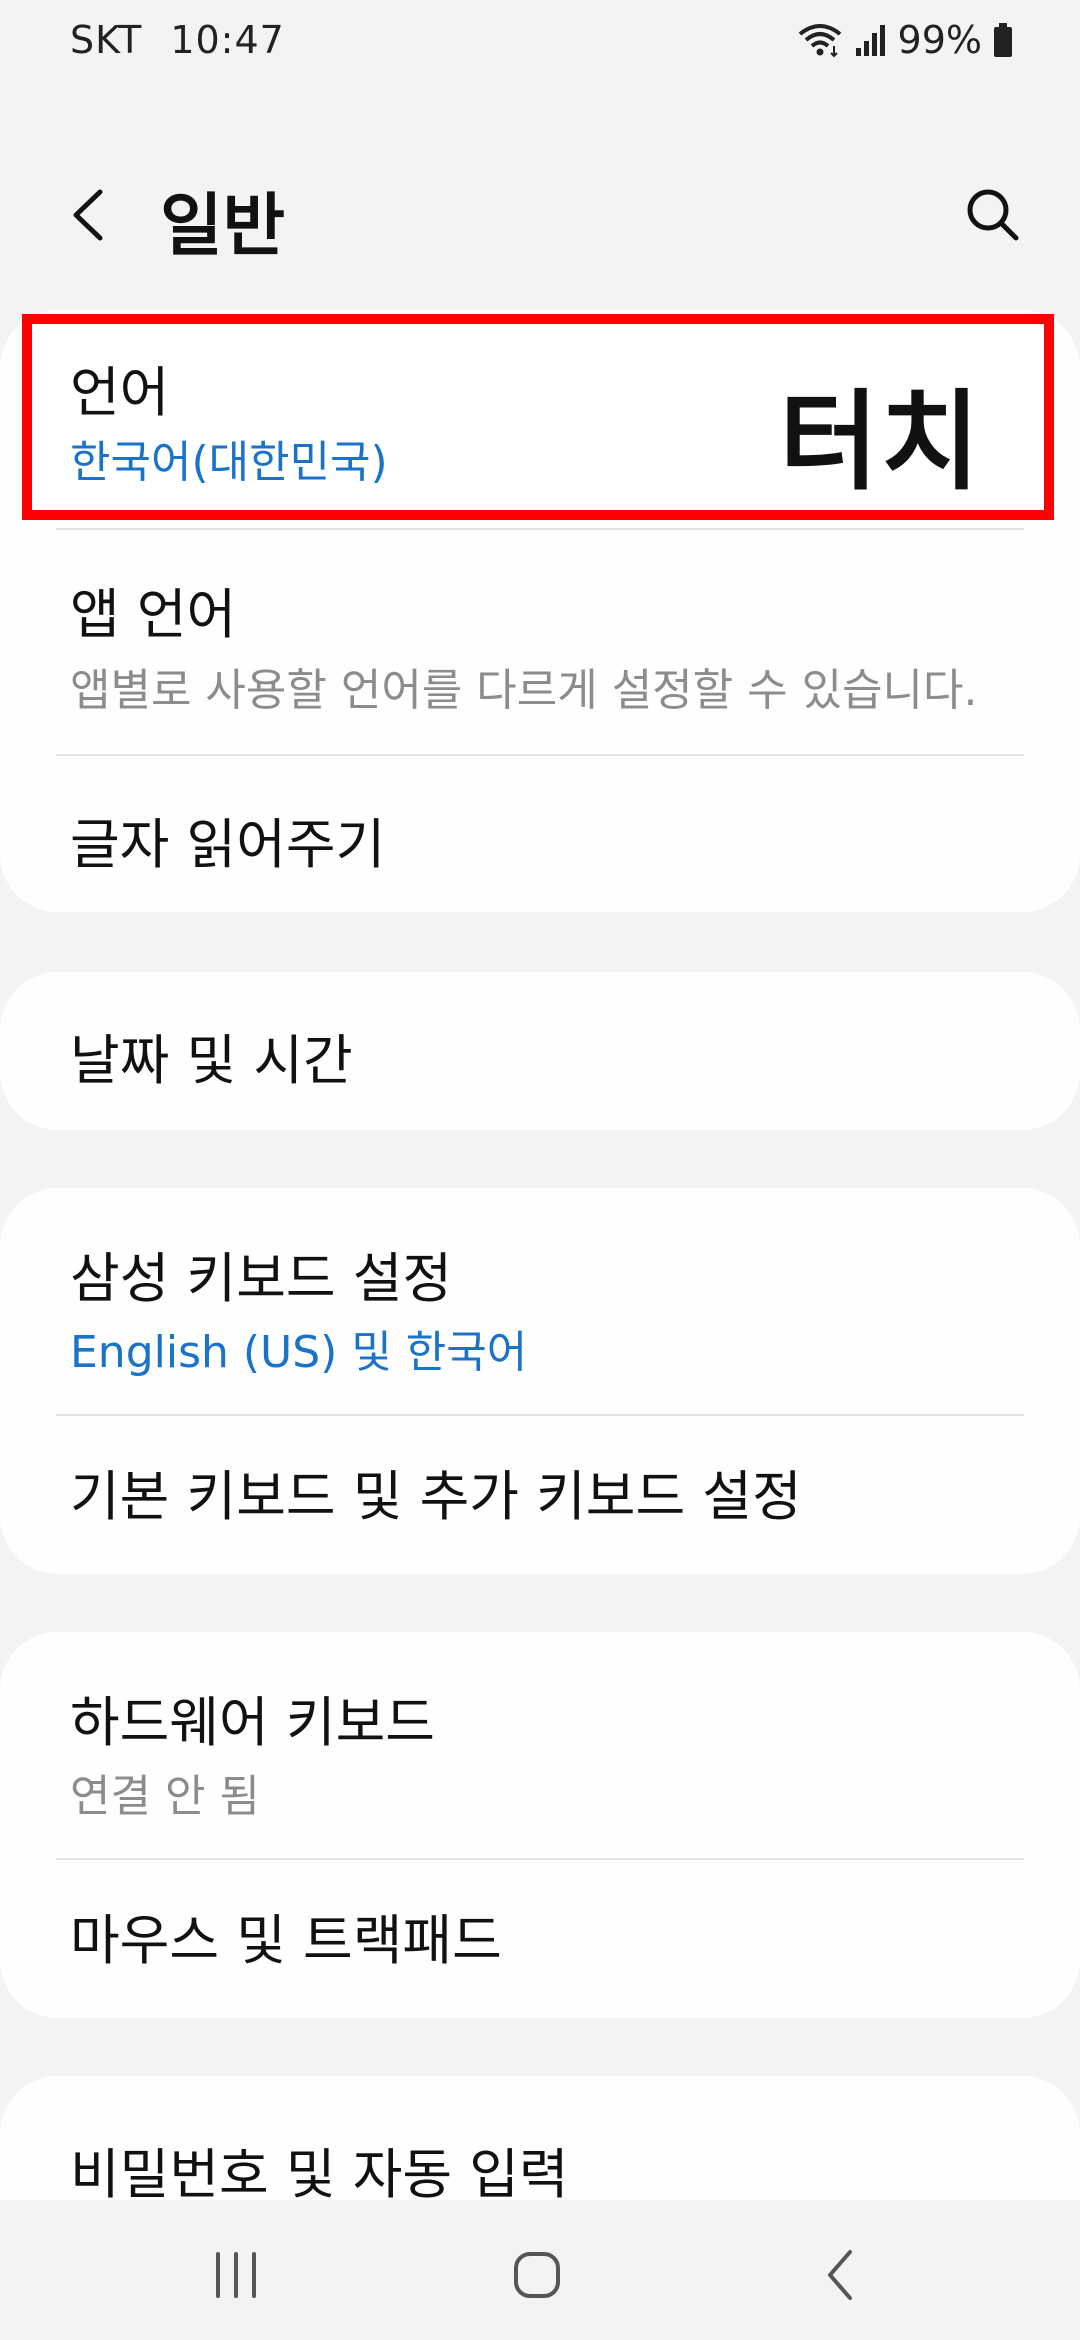 The width and height of the screenshot is (1080, 2340). I want to click on chevron-left-icon, so click(88, 215).